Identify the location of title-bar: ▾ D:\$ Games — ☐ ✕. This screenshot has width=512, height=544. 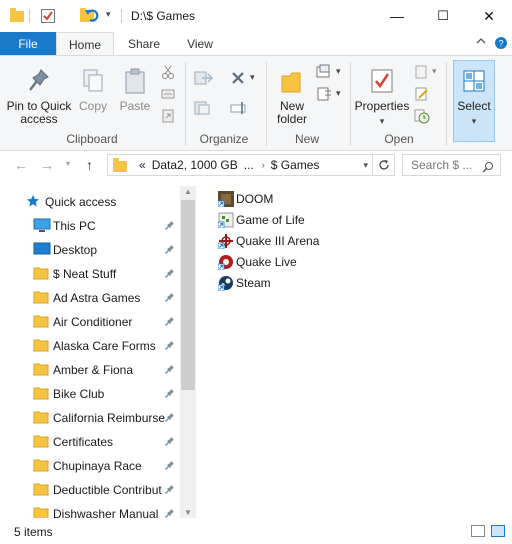
(256, 16).